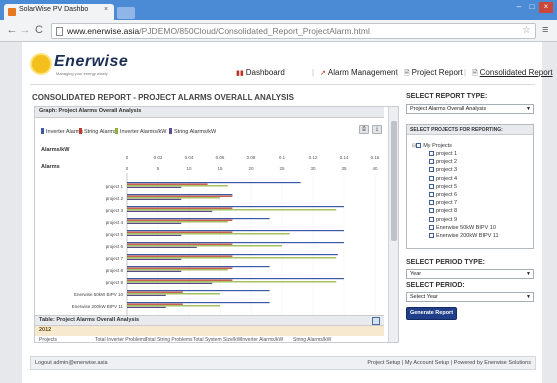  I want to click on legend-swatch, so click(116, 131).